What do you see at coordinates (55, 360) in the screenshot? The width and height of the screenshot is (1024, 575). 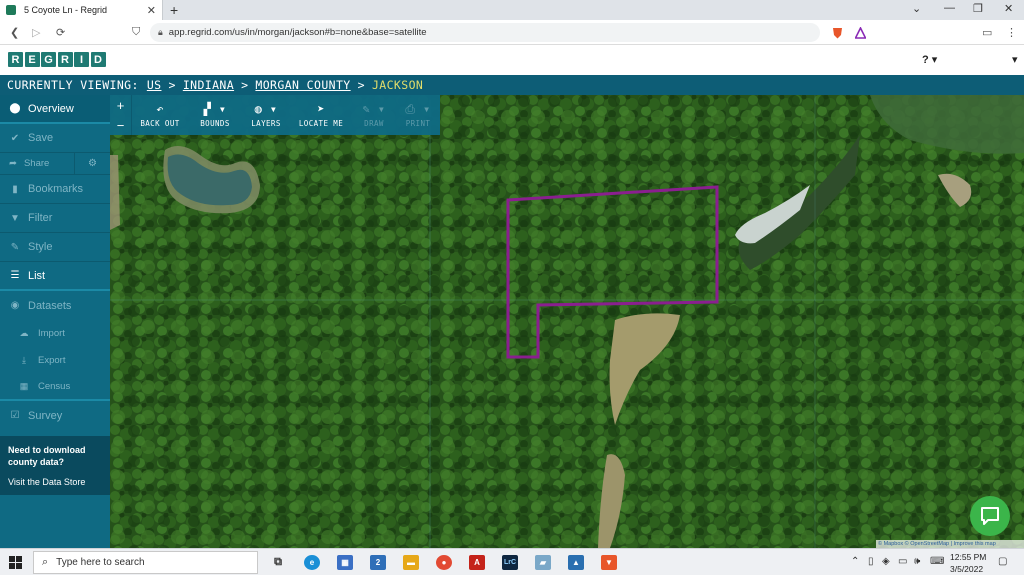 I see `sidebar-item-export: ⤓ Export` at bounding box center [55, 360].